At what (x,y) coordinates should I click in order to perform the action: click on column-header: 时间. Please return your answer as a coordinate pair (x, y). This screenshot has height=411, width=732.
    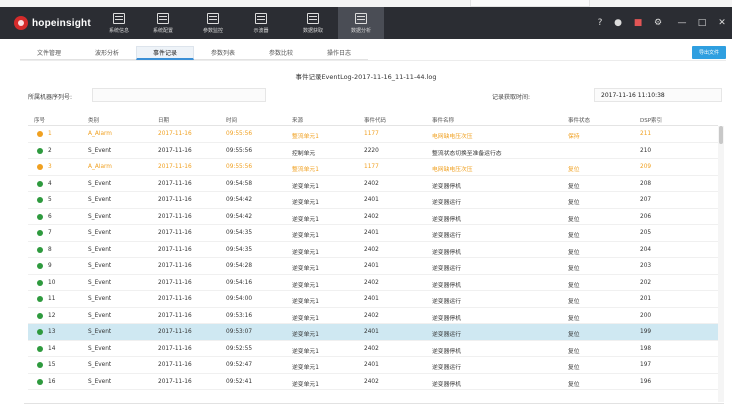
    Looking at the image, I should click on (231, 120).